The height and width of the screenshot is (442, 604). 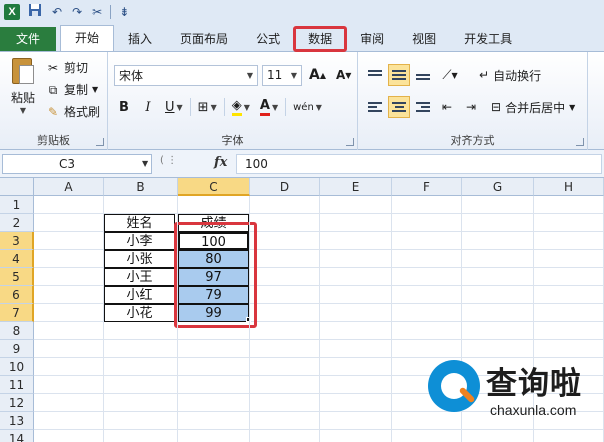 I want to click on alignment-group: ⟋ ▼ ↵ 自动换行 ⇤ ⇥ ⊟ 合并后居中 ▼ 对齐方式, so click(x=473, y=101).